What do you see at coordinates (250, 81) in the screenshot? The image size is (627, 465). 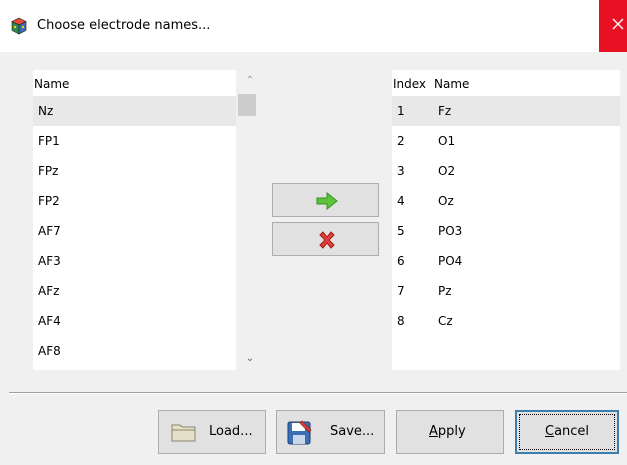 I see `scroll-up-icon: ⌃` at bounding box center [250, 81].